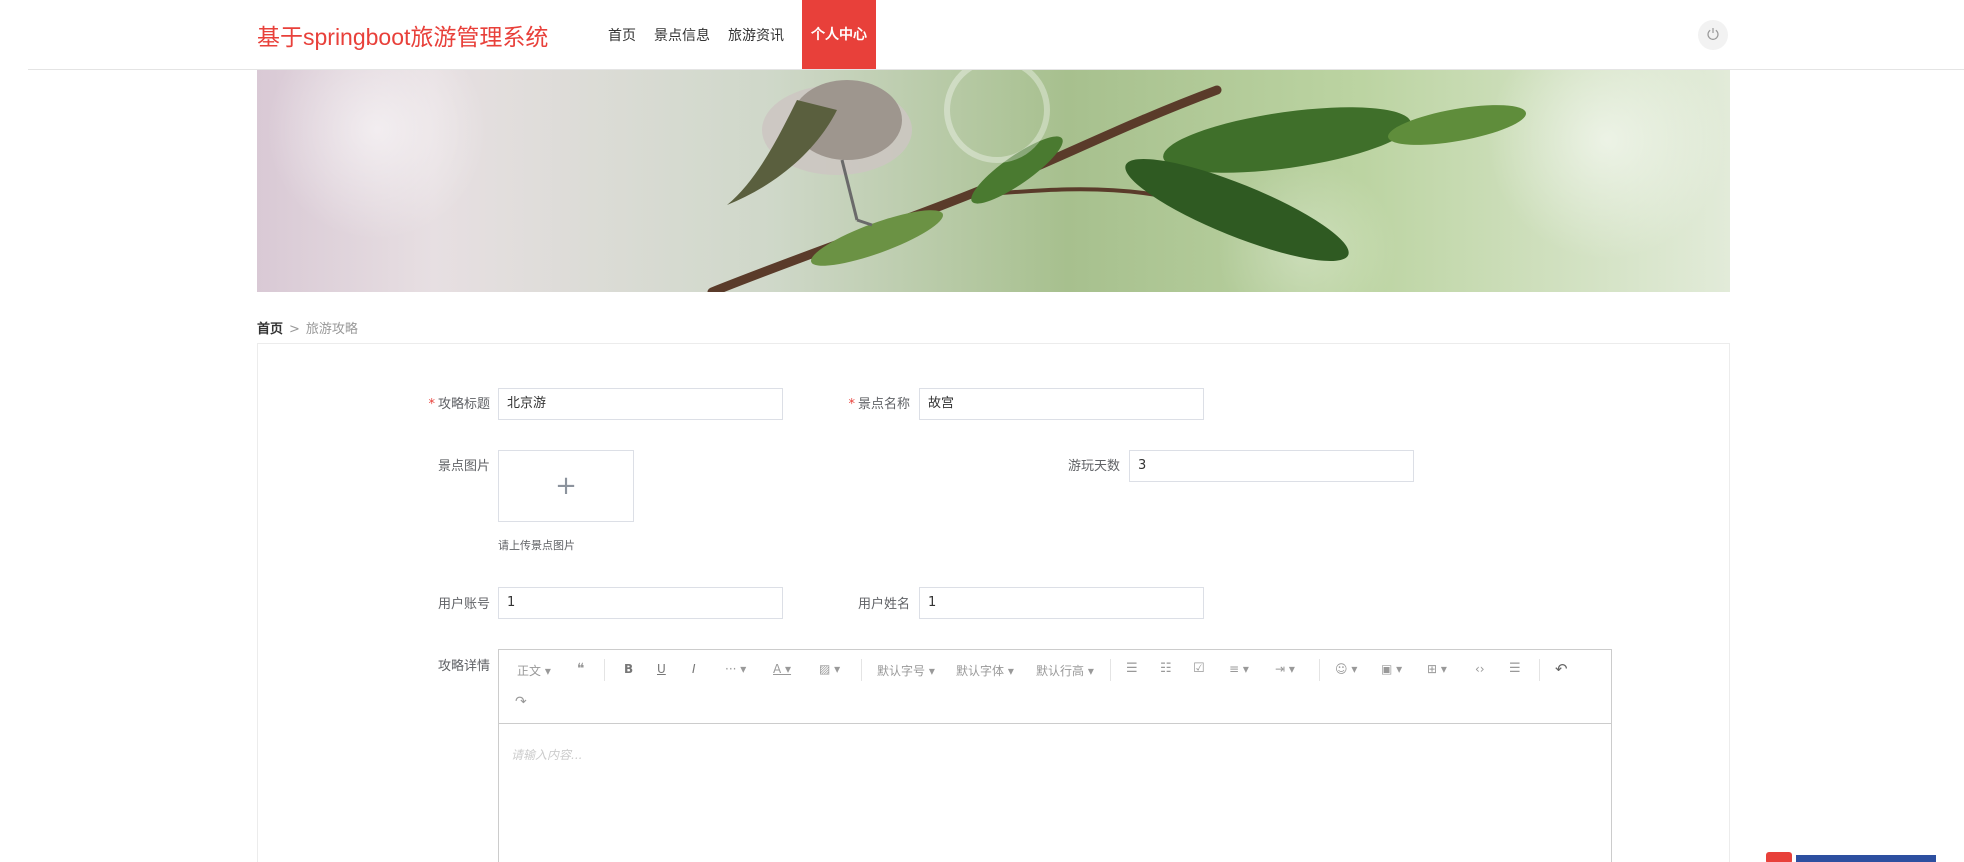  I want to click on font-family-dropdown: 默认字体 ▾, so click(985, 670).